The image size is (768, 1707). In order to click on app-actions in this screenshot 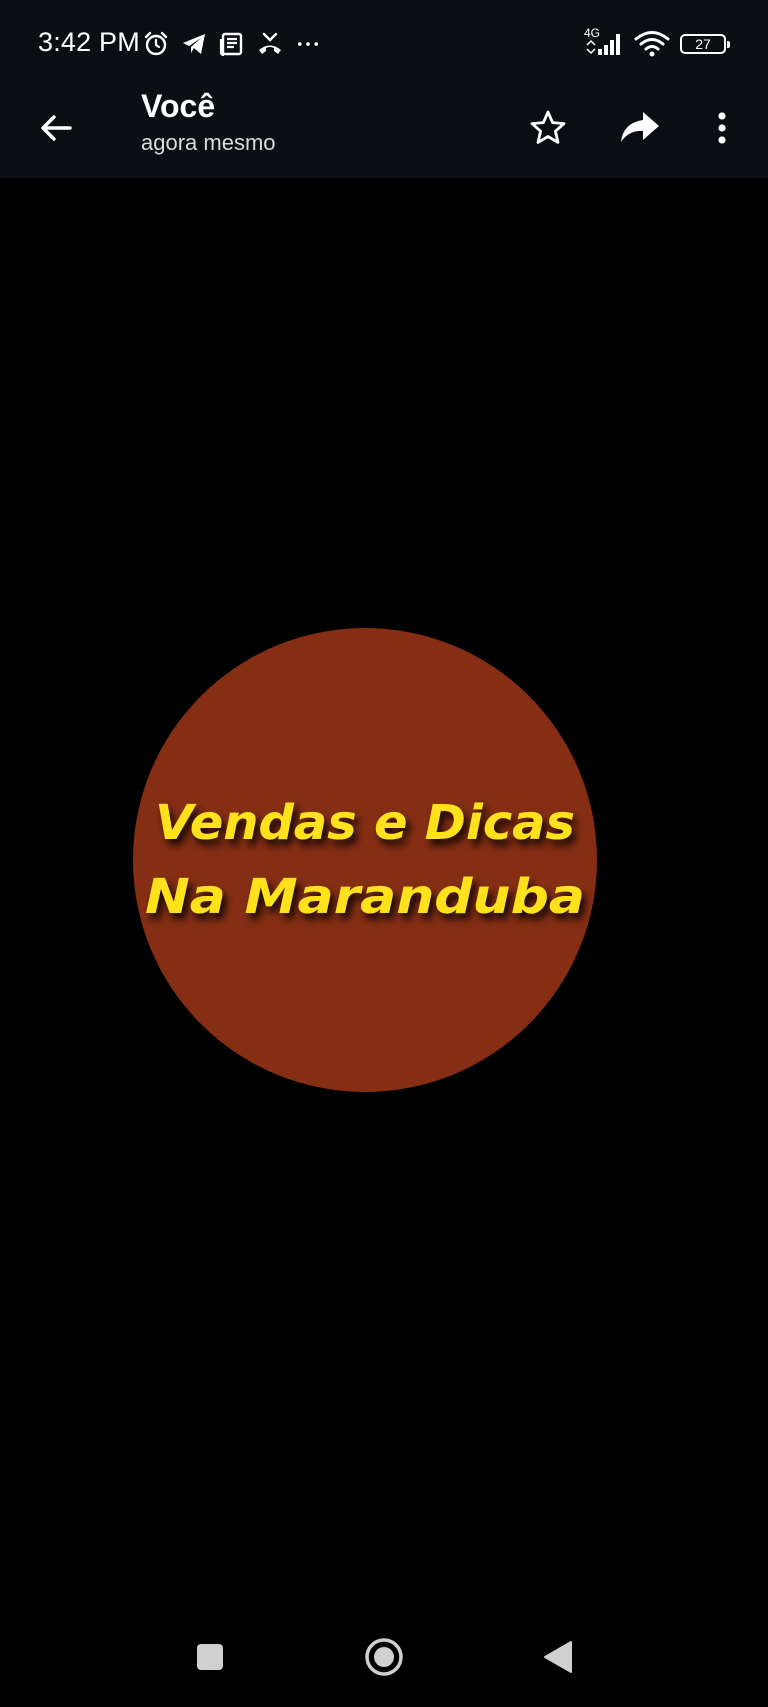, I will do `click(617, 128)`.